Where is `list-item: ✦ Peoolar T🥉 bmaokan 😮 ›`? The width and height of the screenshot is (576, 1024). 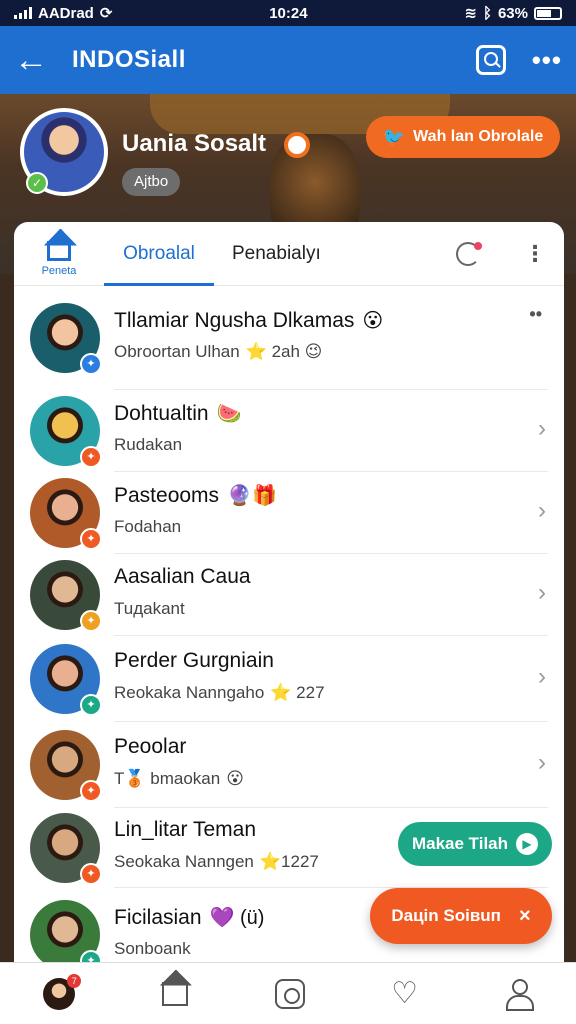 list-item: ✦ Peoolar T🥉 bmaokan 😮 › is located at coordinates (289, 765).